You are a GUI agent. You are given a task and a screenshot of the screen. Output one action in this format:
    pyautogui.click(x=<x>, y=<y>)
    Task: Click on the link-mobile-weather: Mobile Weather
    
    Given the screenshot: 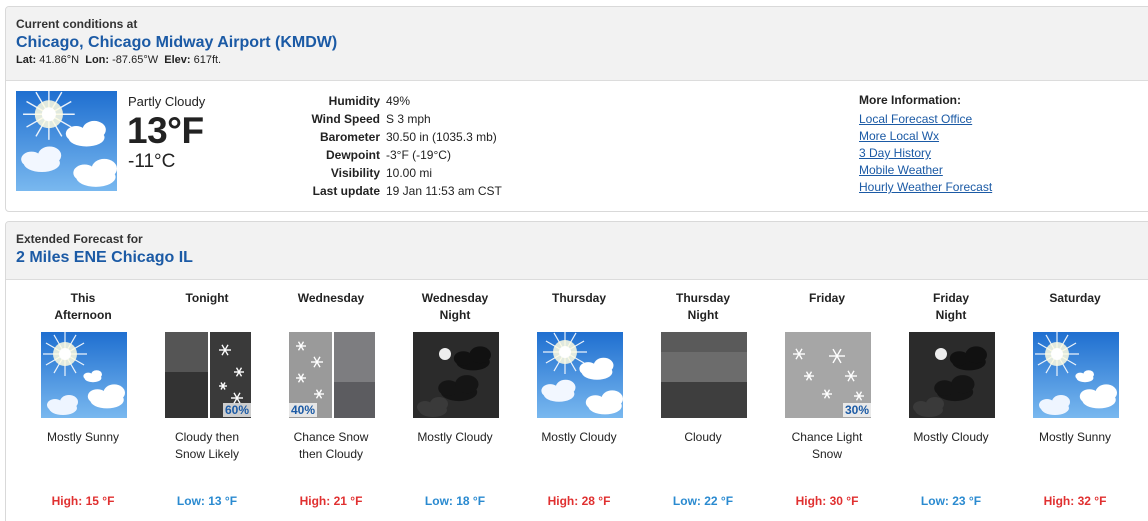 What is the action you would take?
    pyautogui.click(x=925, y=170)
    